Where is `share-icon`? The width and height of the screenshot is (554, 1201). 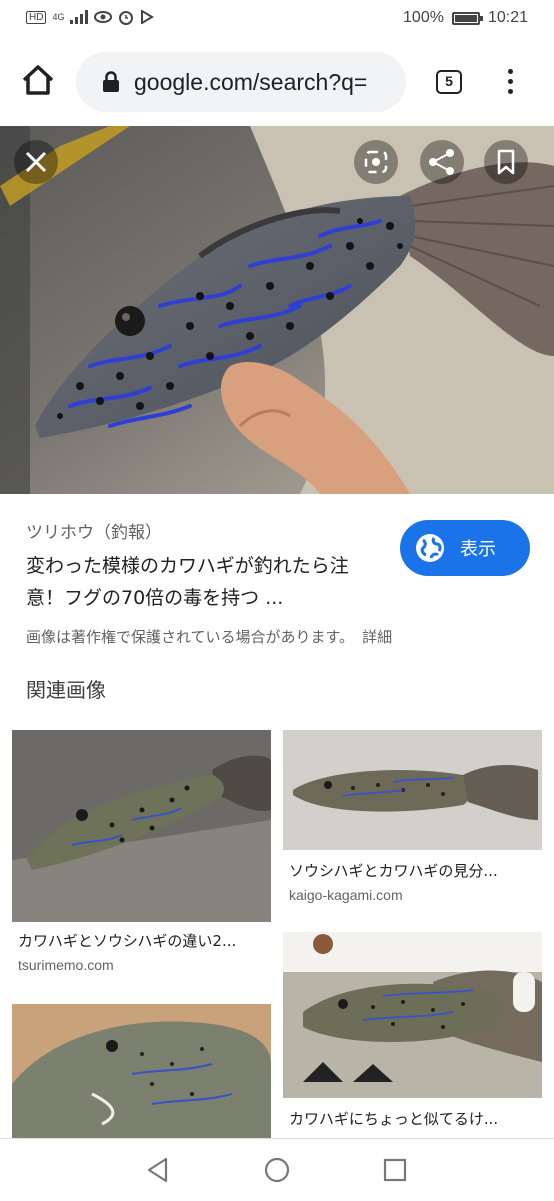
share-icon is located at coordinates (442, 162).